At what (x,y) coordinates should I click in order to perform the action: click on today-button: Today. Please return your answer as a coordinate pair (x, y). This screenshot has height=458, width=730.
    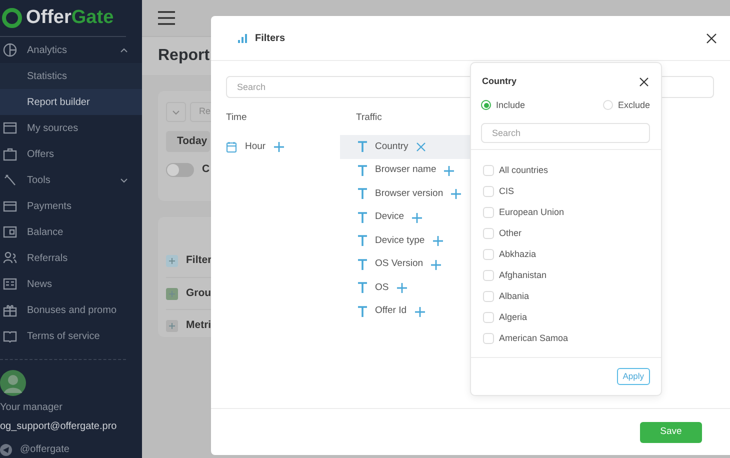
    Looking at the image, I should click on (188, 141).